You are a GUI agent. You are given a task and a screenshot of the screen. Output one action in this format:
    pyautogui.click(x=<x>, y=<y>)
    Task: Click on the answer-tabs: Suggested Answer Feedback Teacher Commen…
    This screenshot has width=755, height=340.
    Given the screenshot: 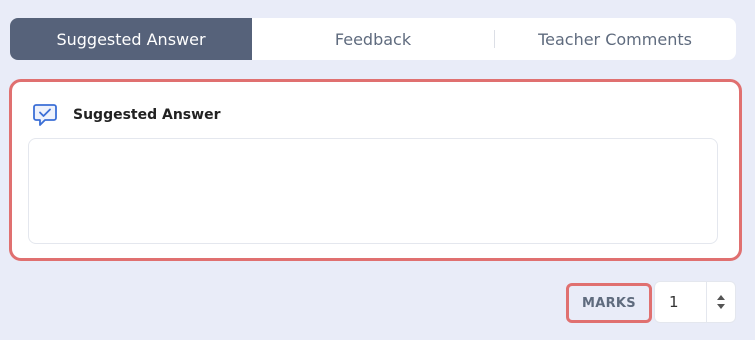 What is the action you would take?
    pyautogui.click(x=373, y=39)
    